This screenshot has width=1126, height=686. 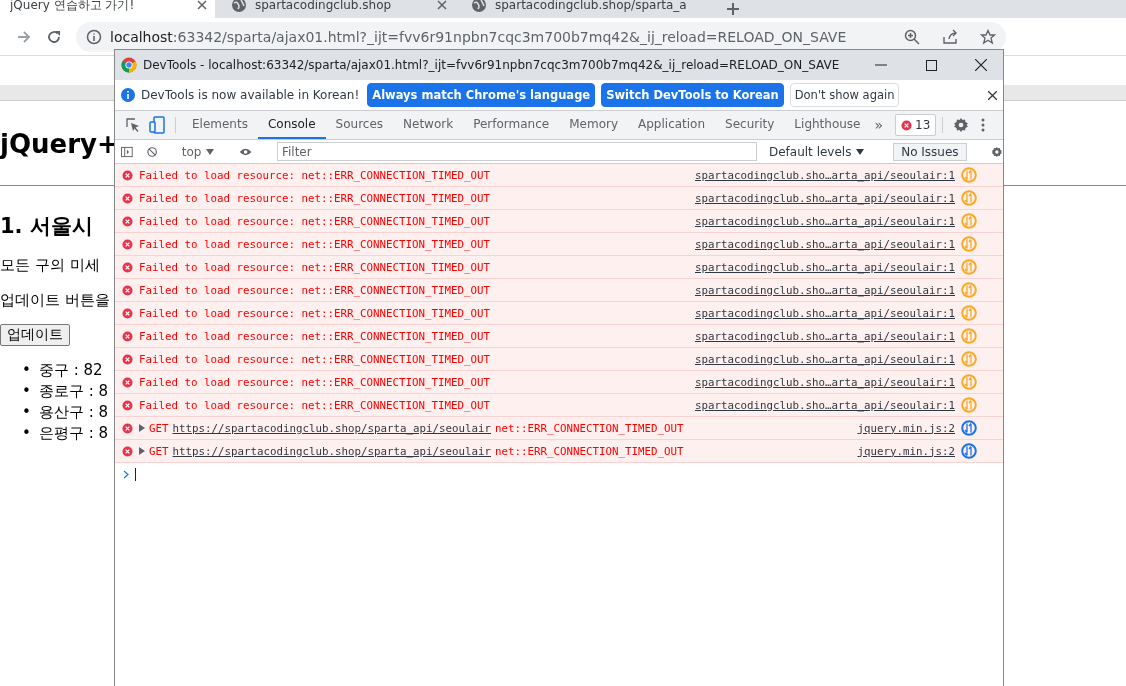 What do you see at coordinates (24, 36) in the screenshot?
I see `forward-icon` at bounding box center [24, 36].